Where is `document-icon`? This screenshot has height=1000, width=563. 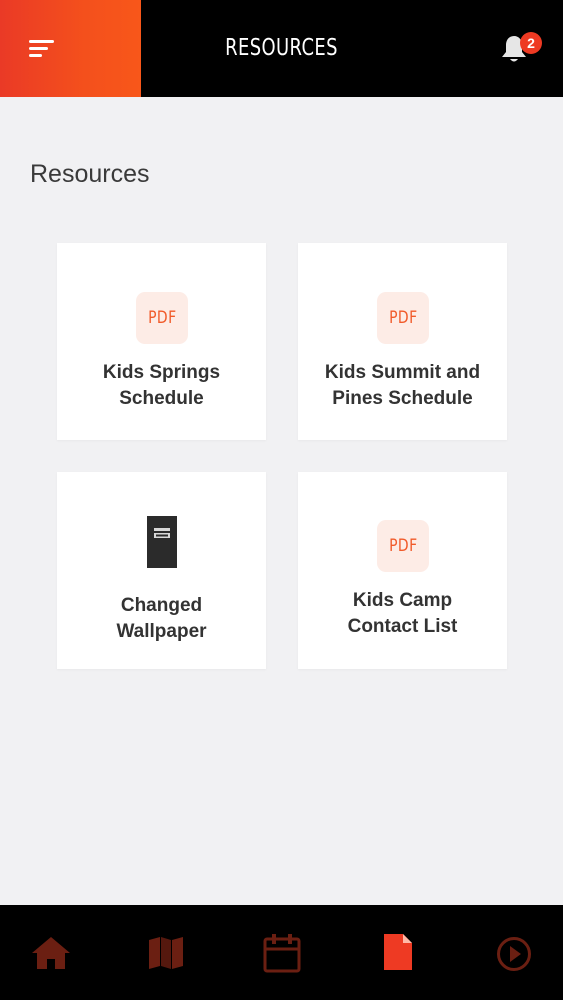 document-icon is located at coordinates (398, 952).